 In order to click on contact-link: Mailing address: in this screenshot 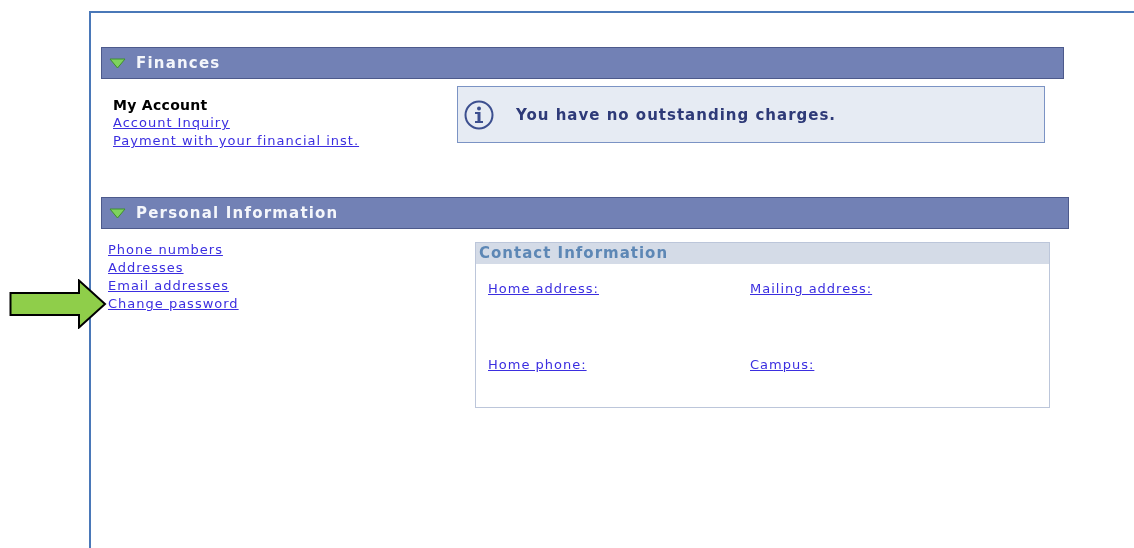, I will do `click(811, 288)`.